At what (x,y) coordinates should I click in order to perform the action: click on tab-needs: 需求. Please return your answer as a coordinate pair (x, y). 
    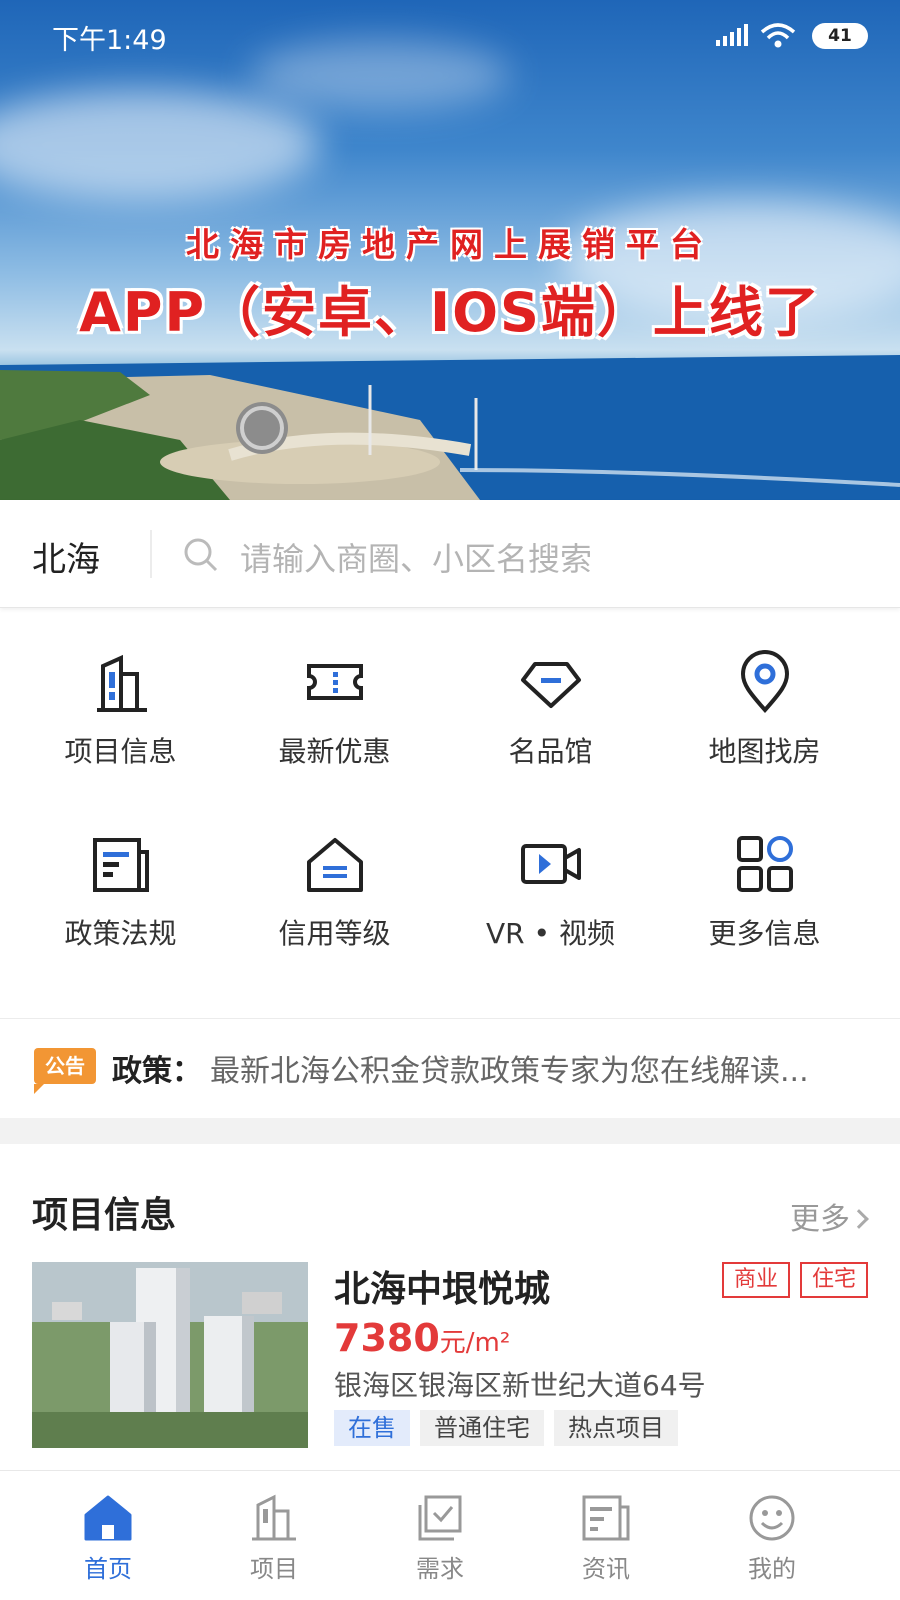
    Looking at the image, I should click on (440, 1538).